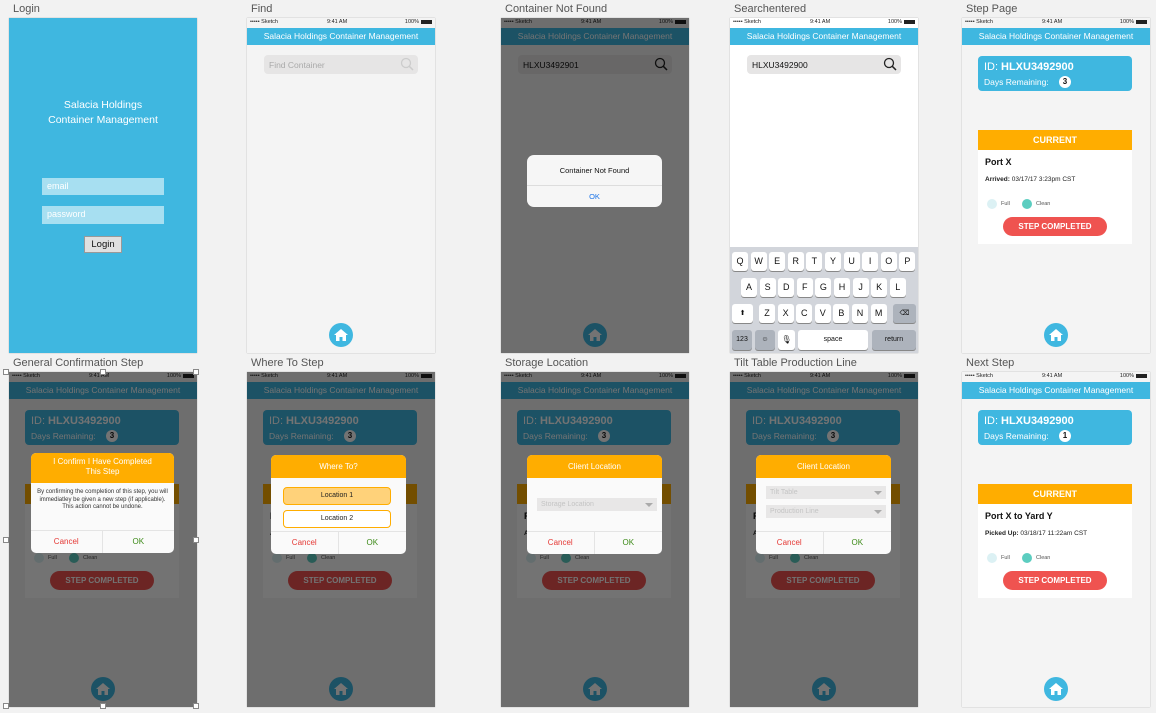 The image size is (1156, 713). What do you see at coordinates (758, 261) in the screenshot?
I see `key: W` at bounding box center [758, 261].